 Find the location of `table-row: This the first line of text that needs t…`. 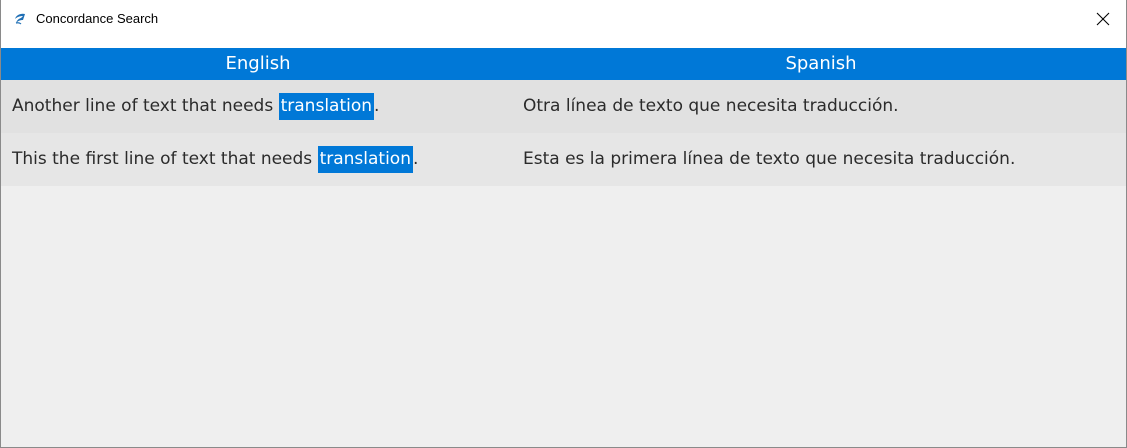

table-row: This the first line of text that needs t… is located at coordinates (563, 159).